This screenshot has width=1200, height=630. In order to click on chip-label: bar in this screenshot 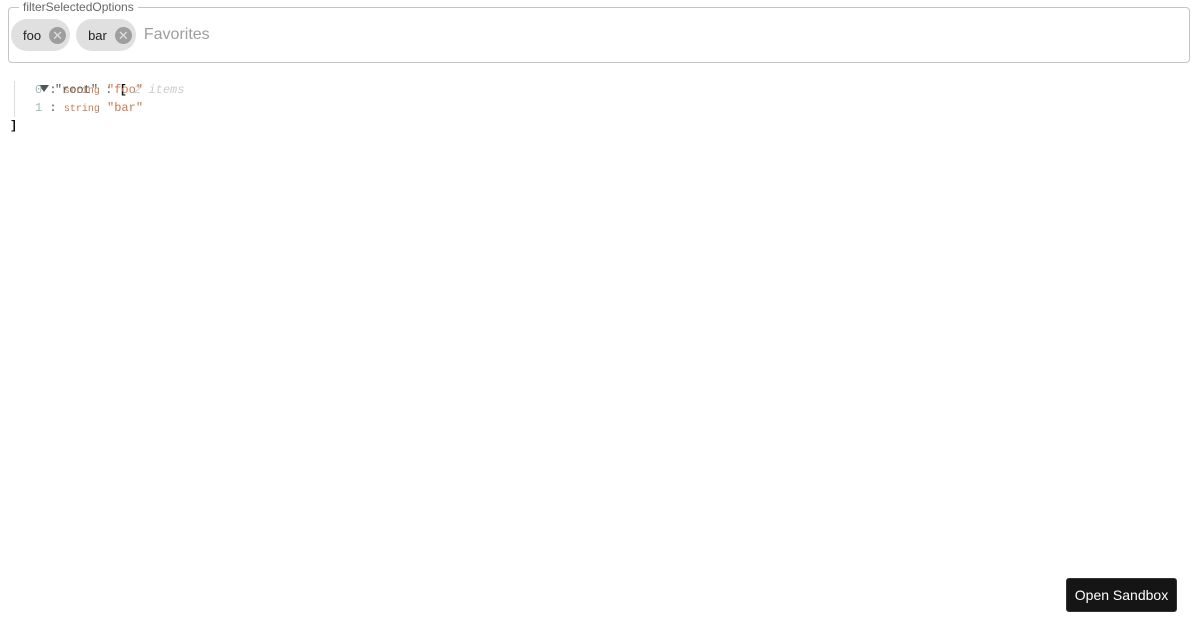, I will do `click(97, 35)`.